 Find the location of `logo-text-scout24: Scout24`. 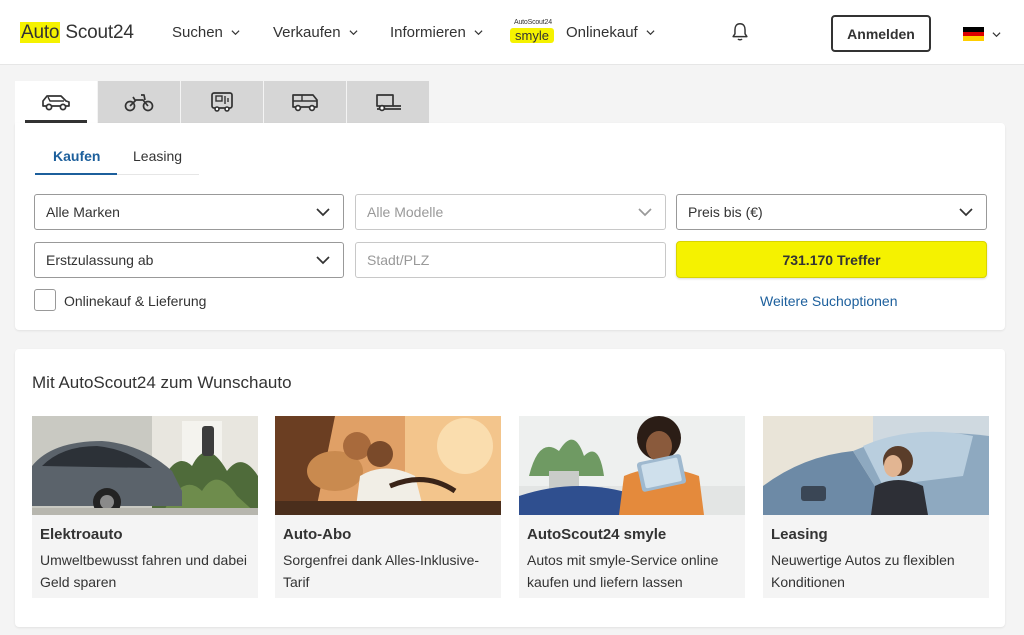

logo-text-scout24: Scout24 is located at coordinates (99, 32).